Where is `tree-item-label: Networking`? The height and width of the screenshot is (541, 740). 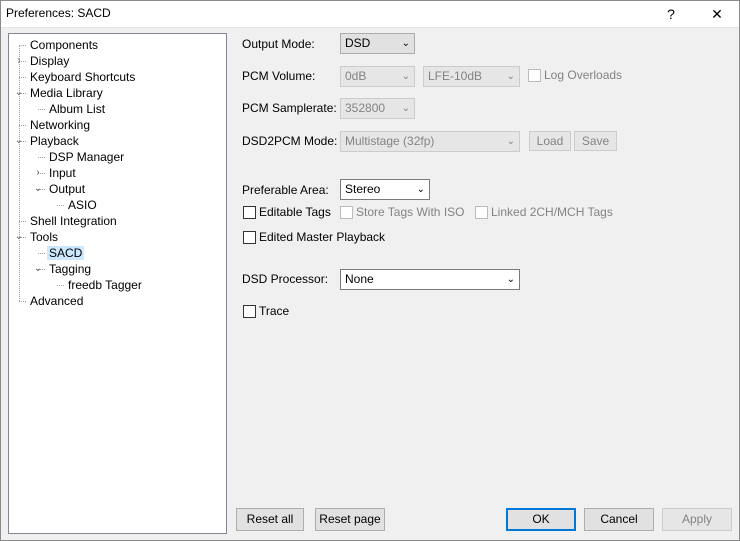 tree-item-label: Networking is located at coordinates (60, 125).